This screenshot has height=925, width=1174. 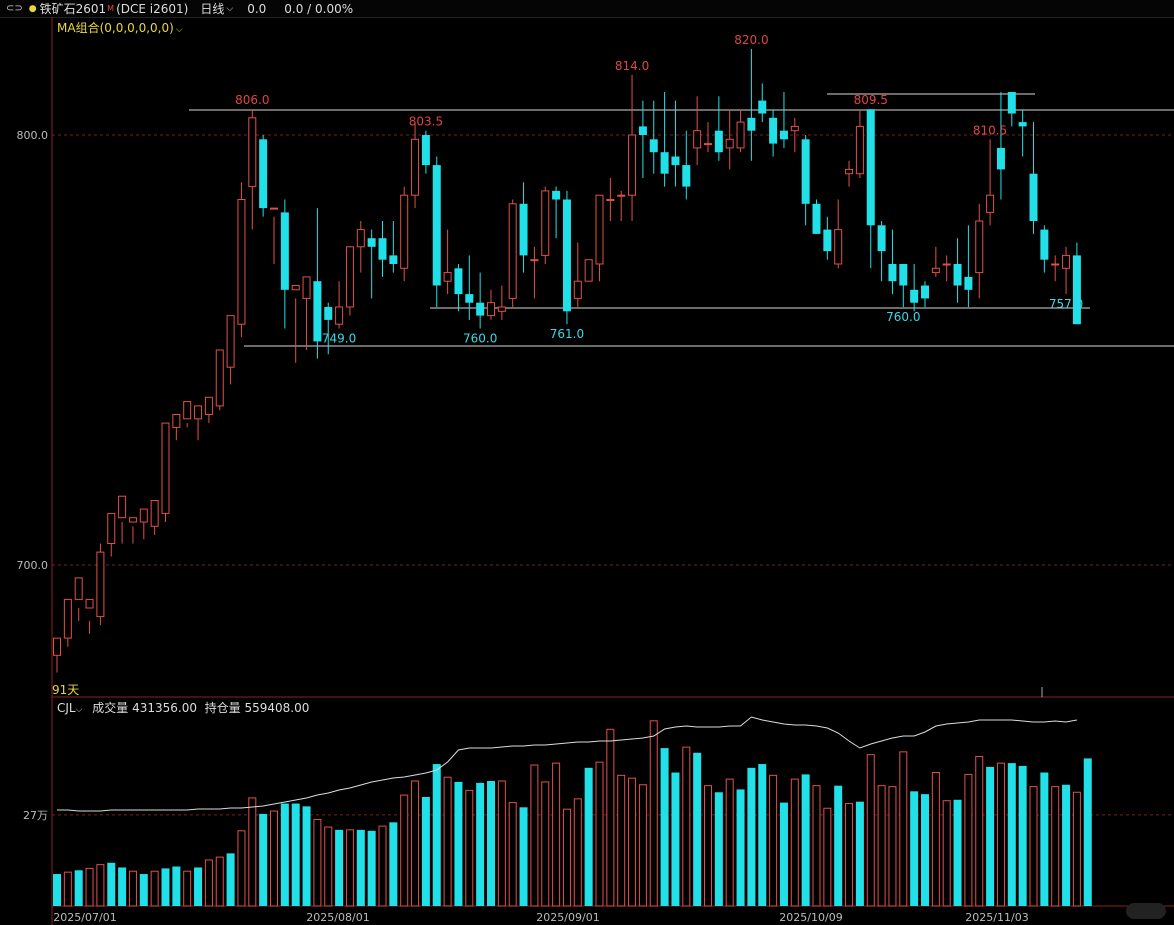 I want to click on ma-indicator-selector: MA组合(0,0,0,0,0,0) ⌵, so click(x=120, y=27).